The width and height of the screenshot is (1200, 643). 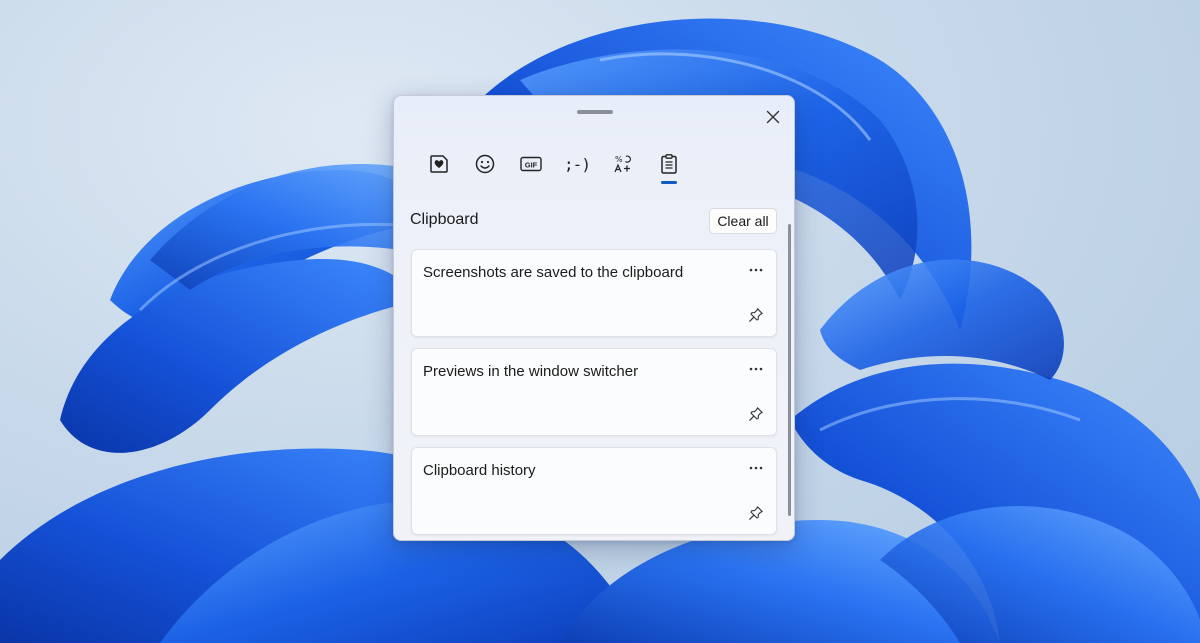 What do you see at coordinates (789, 370) in the screenshot?
I see `scrollbar` at bounding box center [789, 370].